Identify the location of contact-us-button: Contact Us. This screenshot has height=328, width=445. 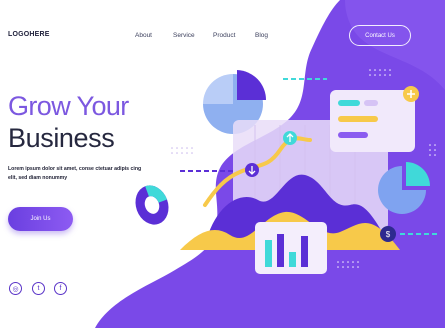
(380, 35).